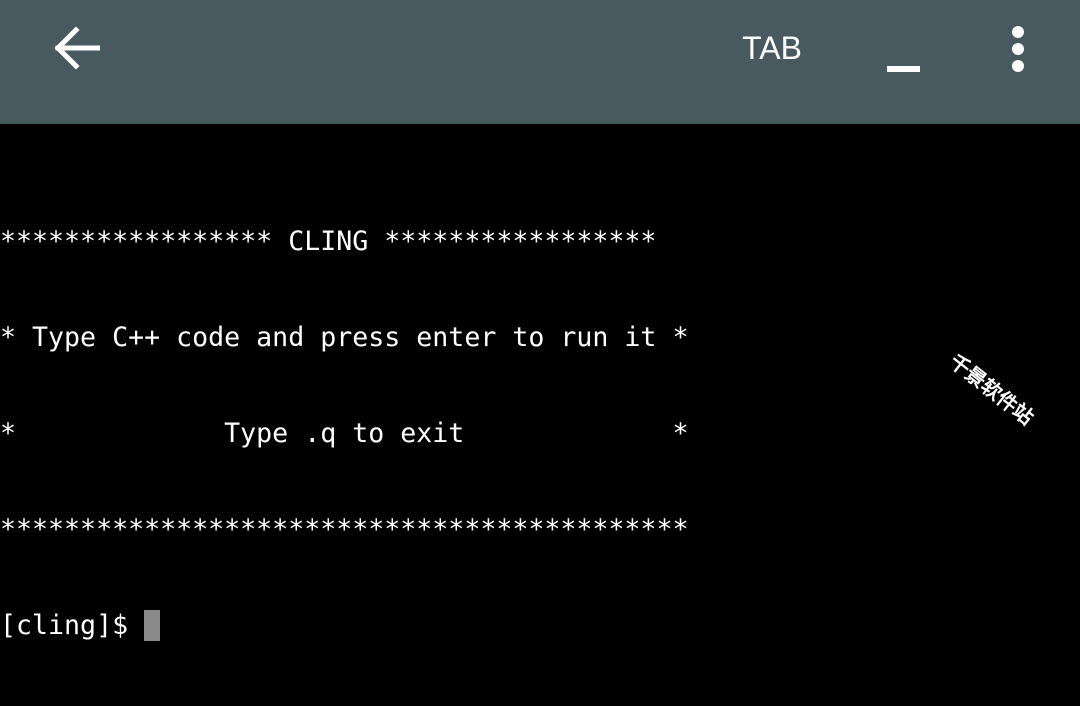 The height and width of the screenshot is (706, 1080). Describe the element at coordinates (344, 626) in the screenshot. I see `prompt-line: [cling]$` at that location.